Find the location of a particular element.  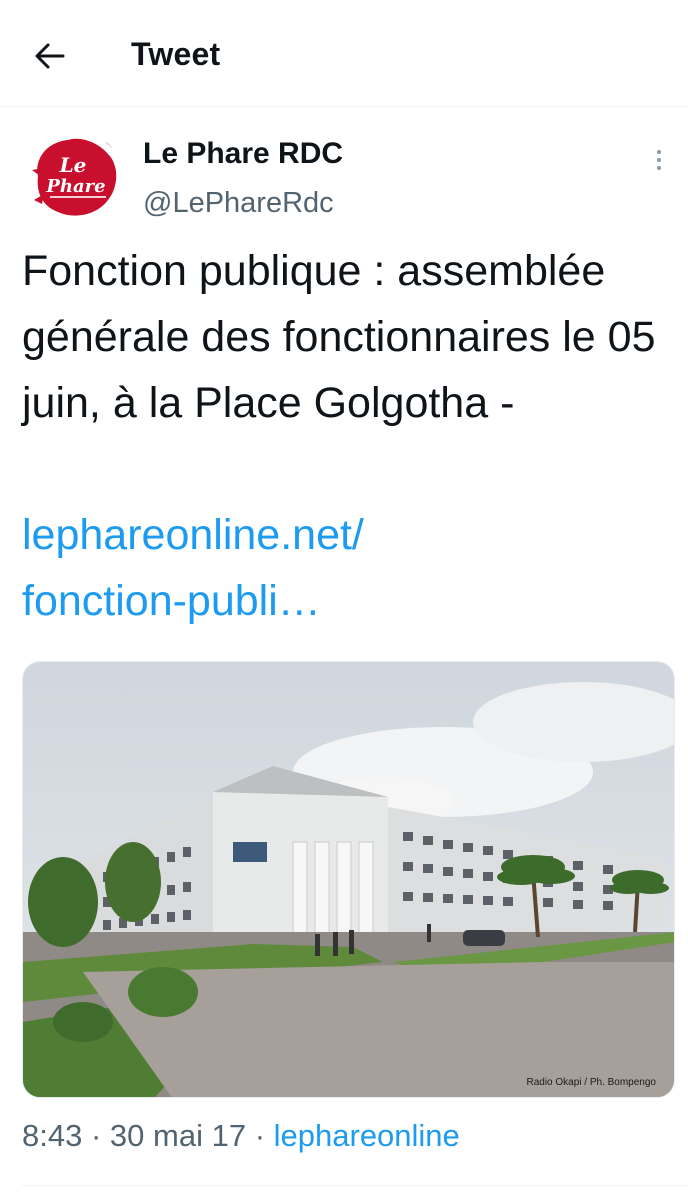

arrow-left-icon is located at coordinates (50, 56).